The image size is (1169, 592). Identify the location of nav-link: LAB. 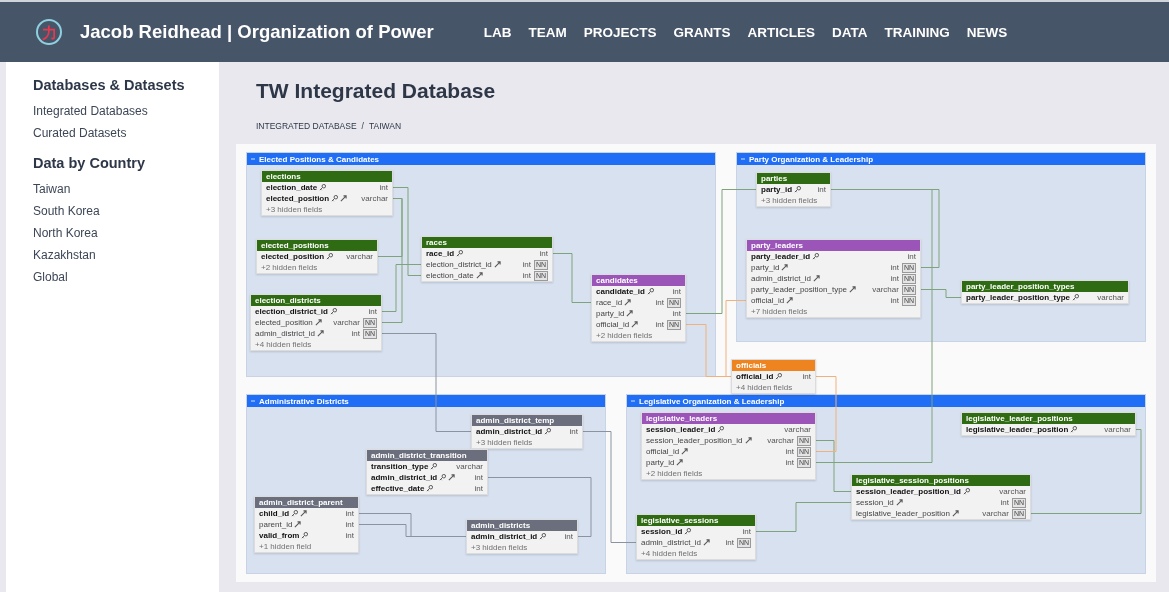
(497, 32).